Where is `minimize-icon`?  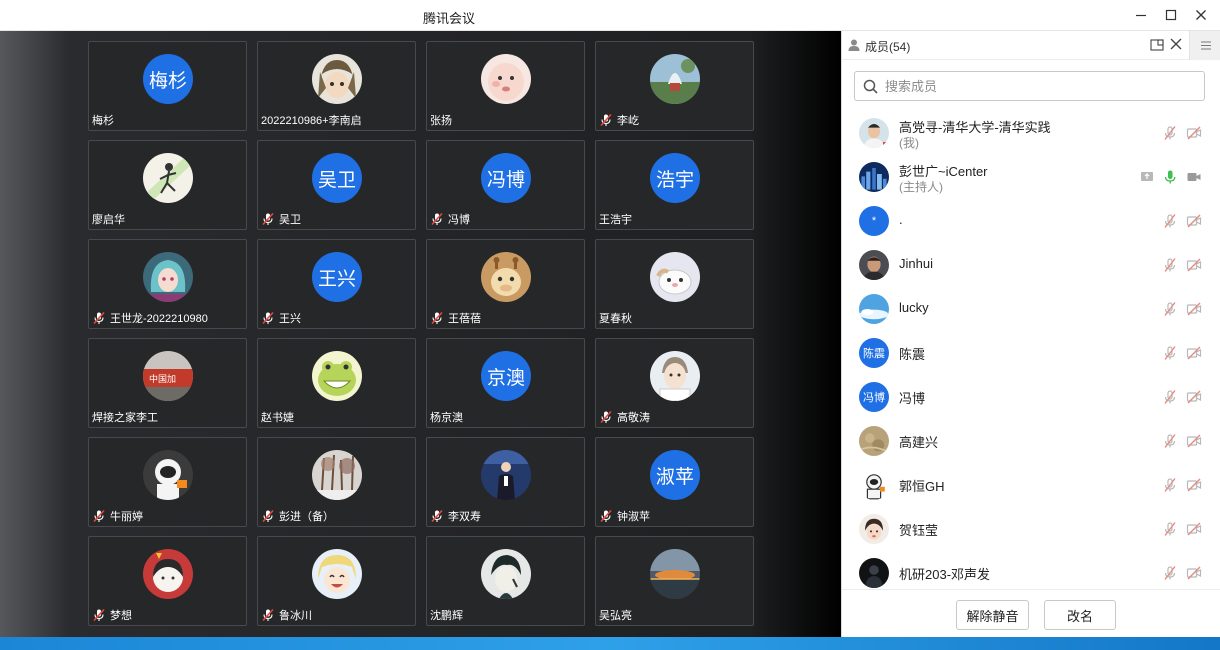 minimize-icon is located at coordinates (1141, 15).